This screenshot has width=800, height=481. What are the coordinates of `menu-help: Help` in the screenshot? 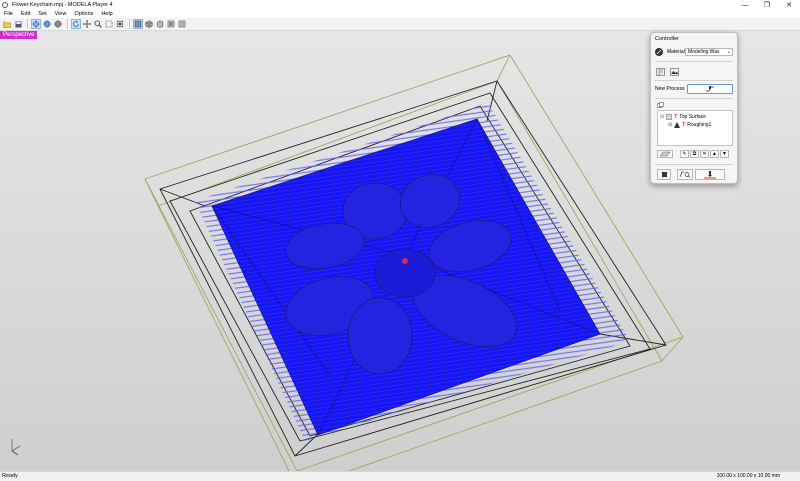 It's located at (106, 14).